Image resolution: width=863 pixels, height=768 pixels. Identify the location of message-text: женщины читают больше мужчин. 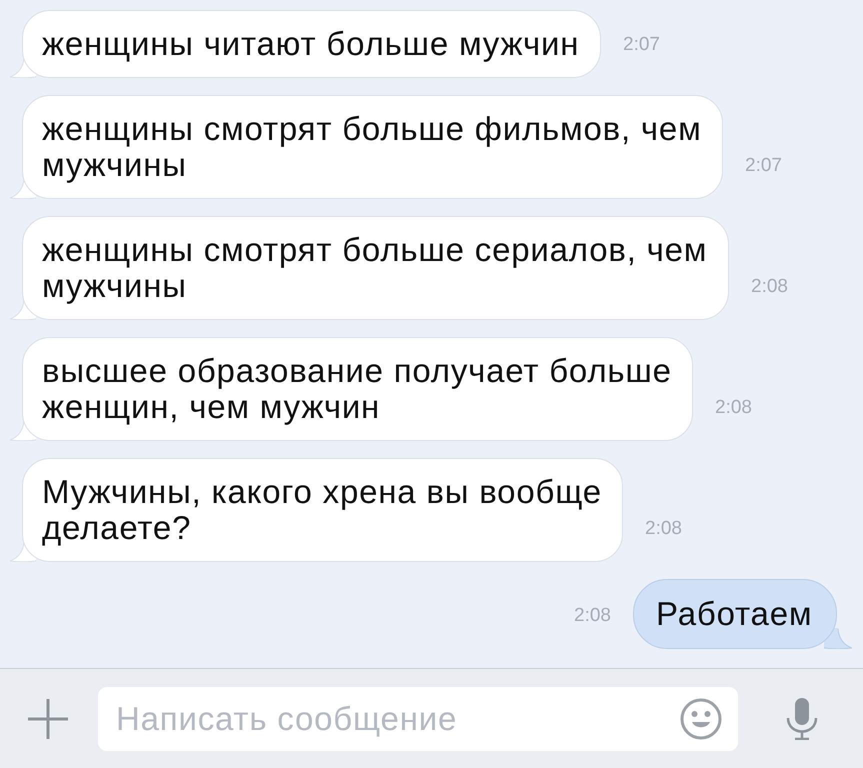
(311, 44).